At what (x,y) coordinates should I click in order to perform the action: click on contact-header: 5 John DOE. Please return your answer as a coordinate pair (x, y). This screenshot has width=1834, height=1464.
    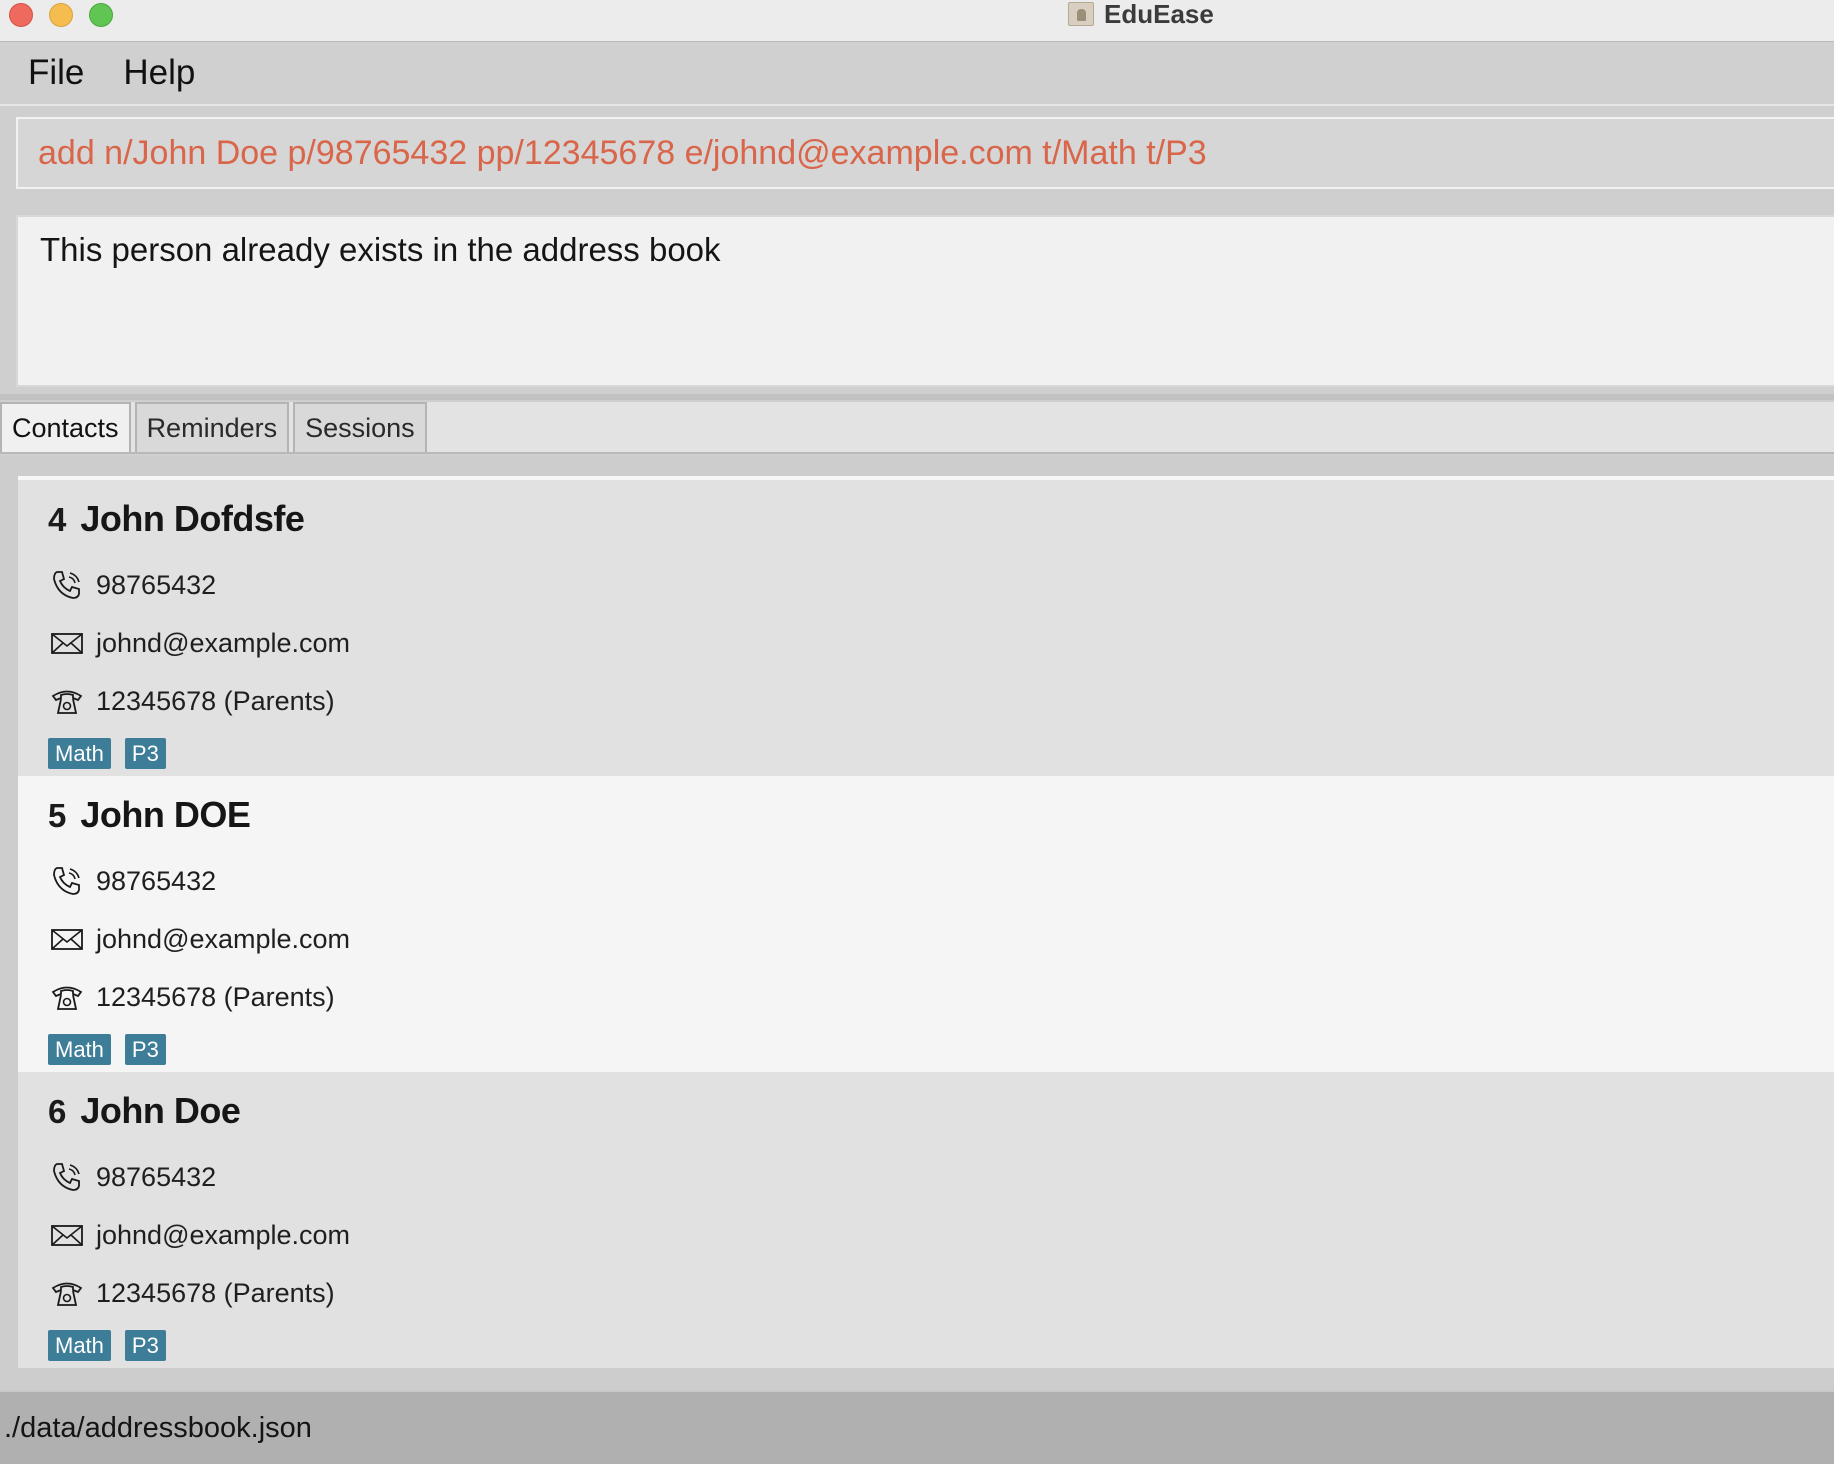
    Looking at the image, I should click on (149, 815).